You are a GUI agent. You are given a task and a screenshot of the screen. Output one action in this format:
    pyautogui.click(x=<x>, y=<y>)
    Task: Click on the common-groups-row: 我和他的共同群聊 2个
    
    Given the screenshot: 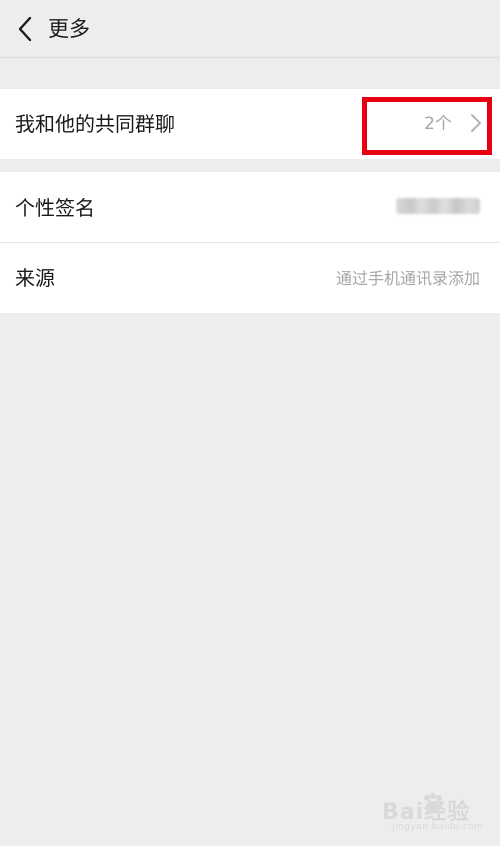 What is the action you would take?
    pyautogui.click(x=250, y=124)
    